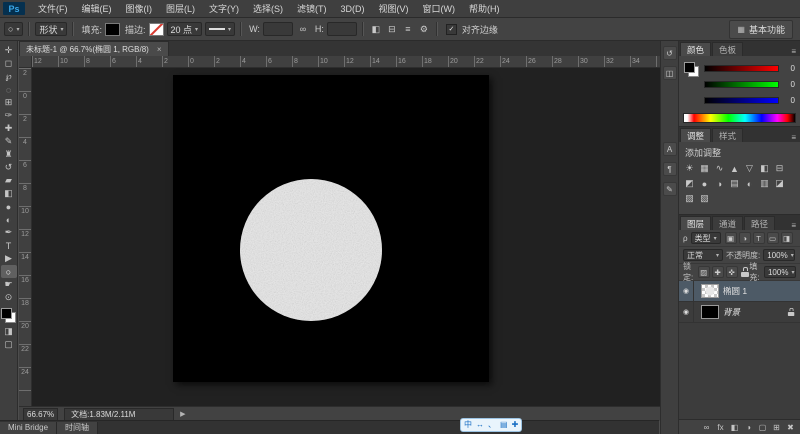 This screenshot has width=800, height=434. Describe the element at coordinates (749, 168) in the screenshot. I see `vibrance-icon: ▽` at that location.